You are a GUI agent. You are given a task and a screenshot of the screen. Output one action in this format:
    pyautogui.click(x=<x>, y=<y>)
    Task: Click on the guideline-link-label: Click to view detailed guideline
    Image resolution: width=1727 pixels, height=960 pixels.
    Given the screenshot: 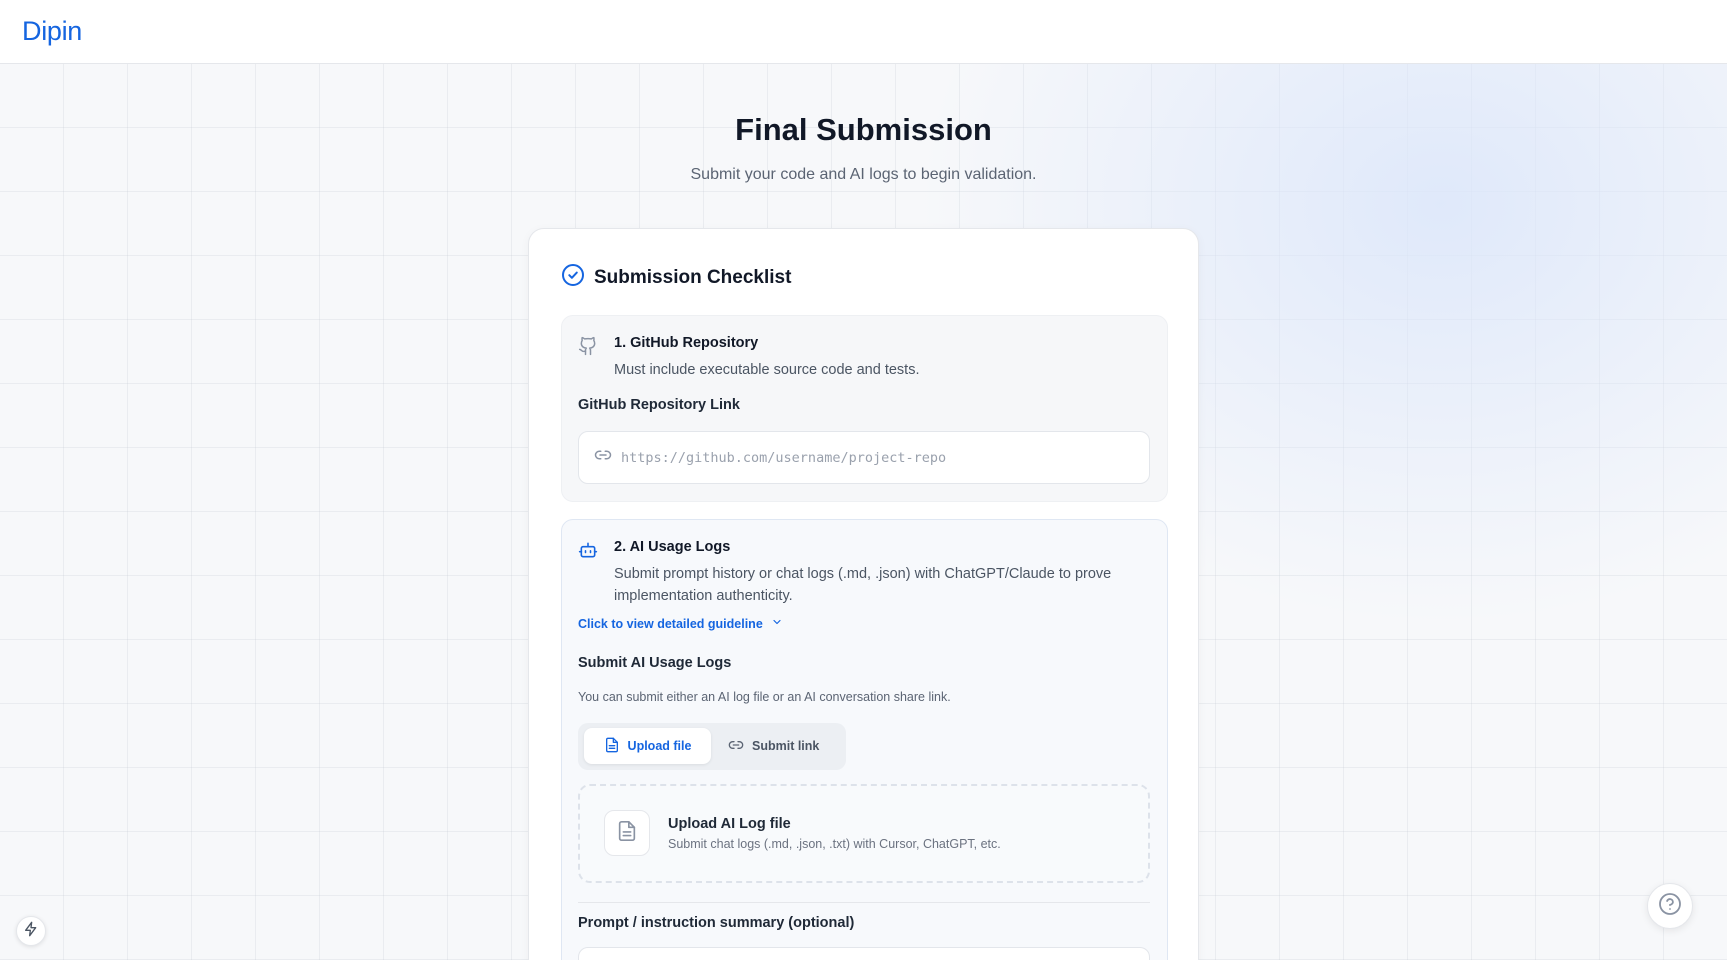 What is the action you would take?
    pyautogui.click(x=670, y=623)
    